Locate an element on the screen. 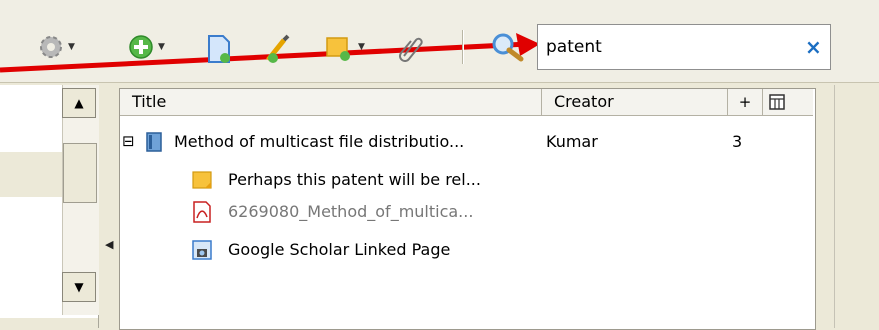  new-item-icon is located at coordinates (141, 47).